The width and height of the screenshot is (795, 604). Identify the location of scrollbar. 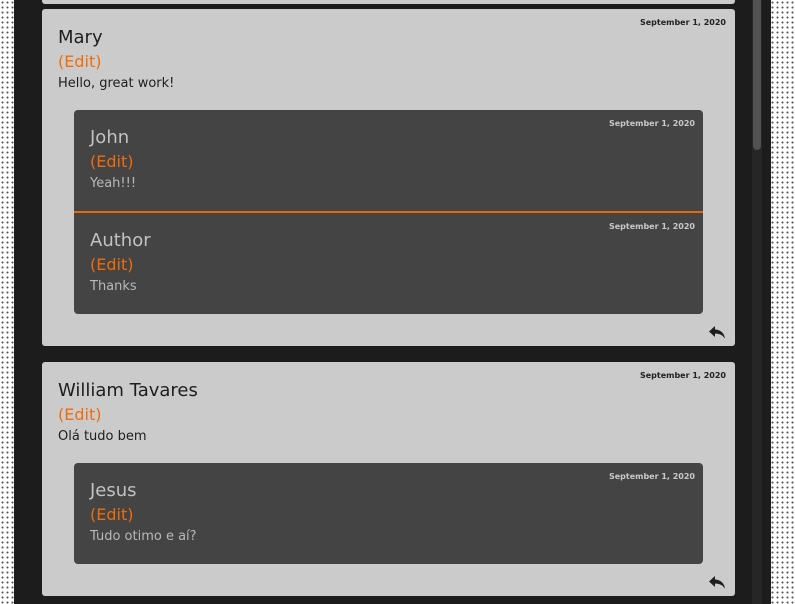
(757, 302).